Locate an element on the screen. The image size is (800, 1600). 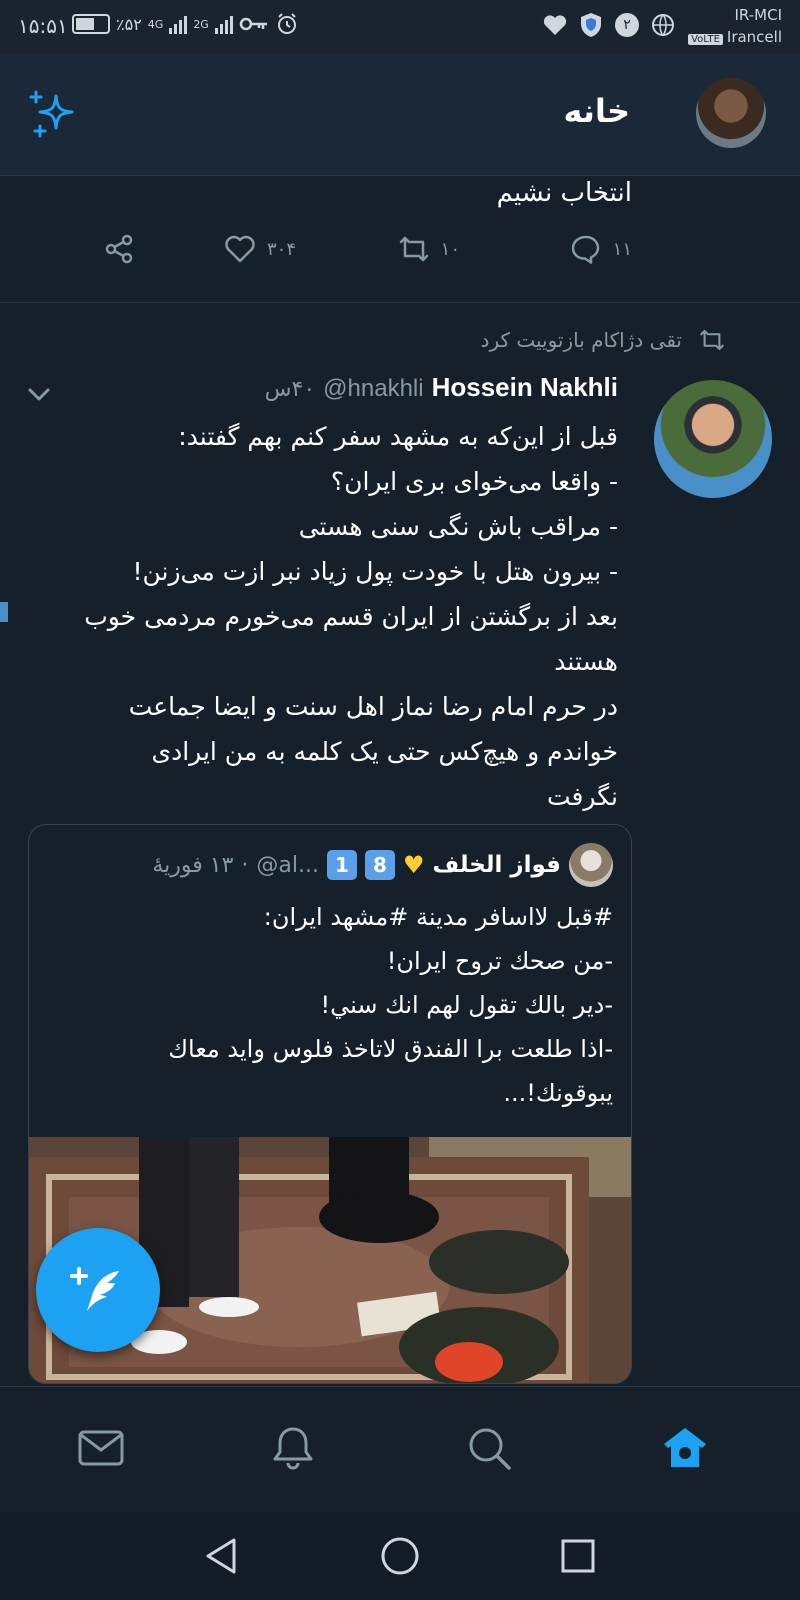
bottom-tab-bar is located at coordinates (400, 1449).